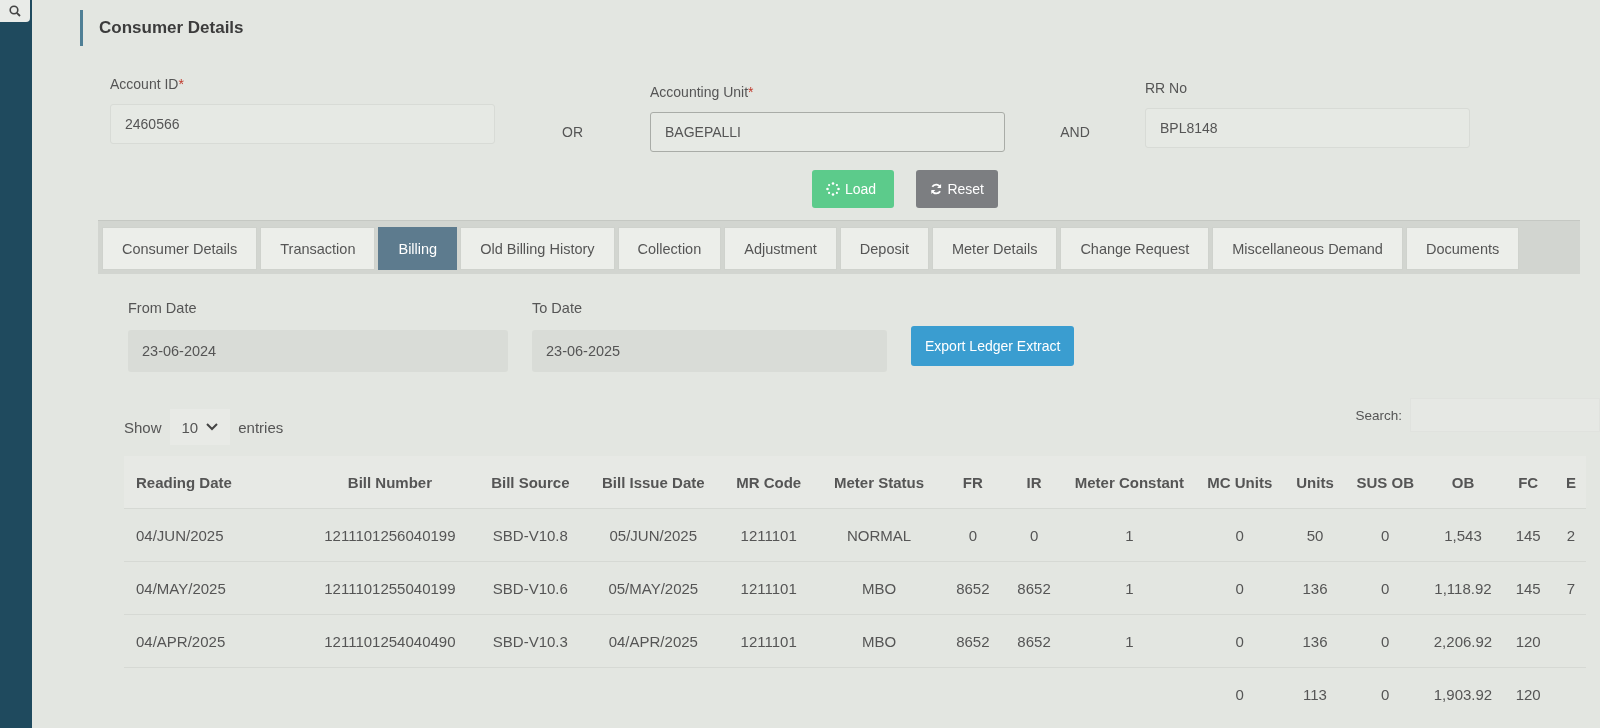 Image resolution: width=1600 pixels, height=728 pixels. I want to click on column-header: SUS OB, so click(1385, 482).